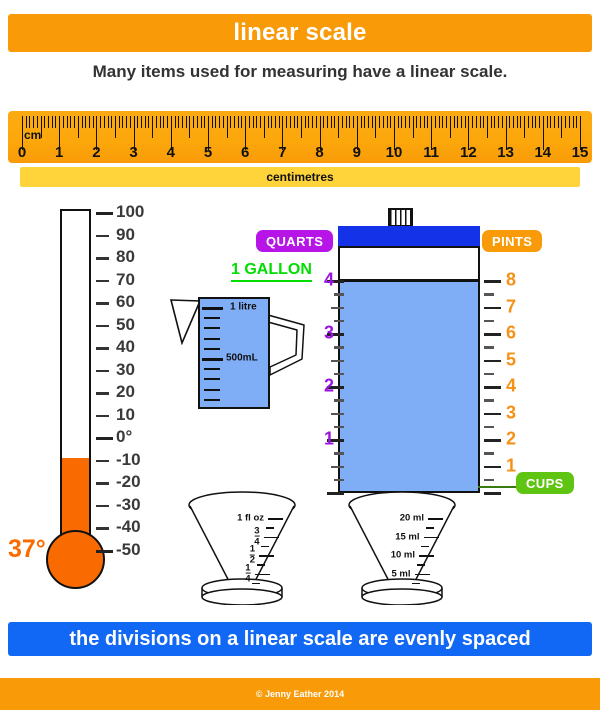  What do you see at coordinates (543, 152) in the screenshot?
I see `ruler-number: 14` at bounding box center [543, 152].